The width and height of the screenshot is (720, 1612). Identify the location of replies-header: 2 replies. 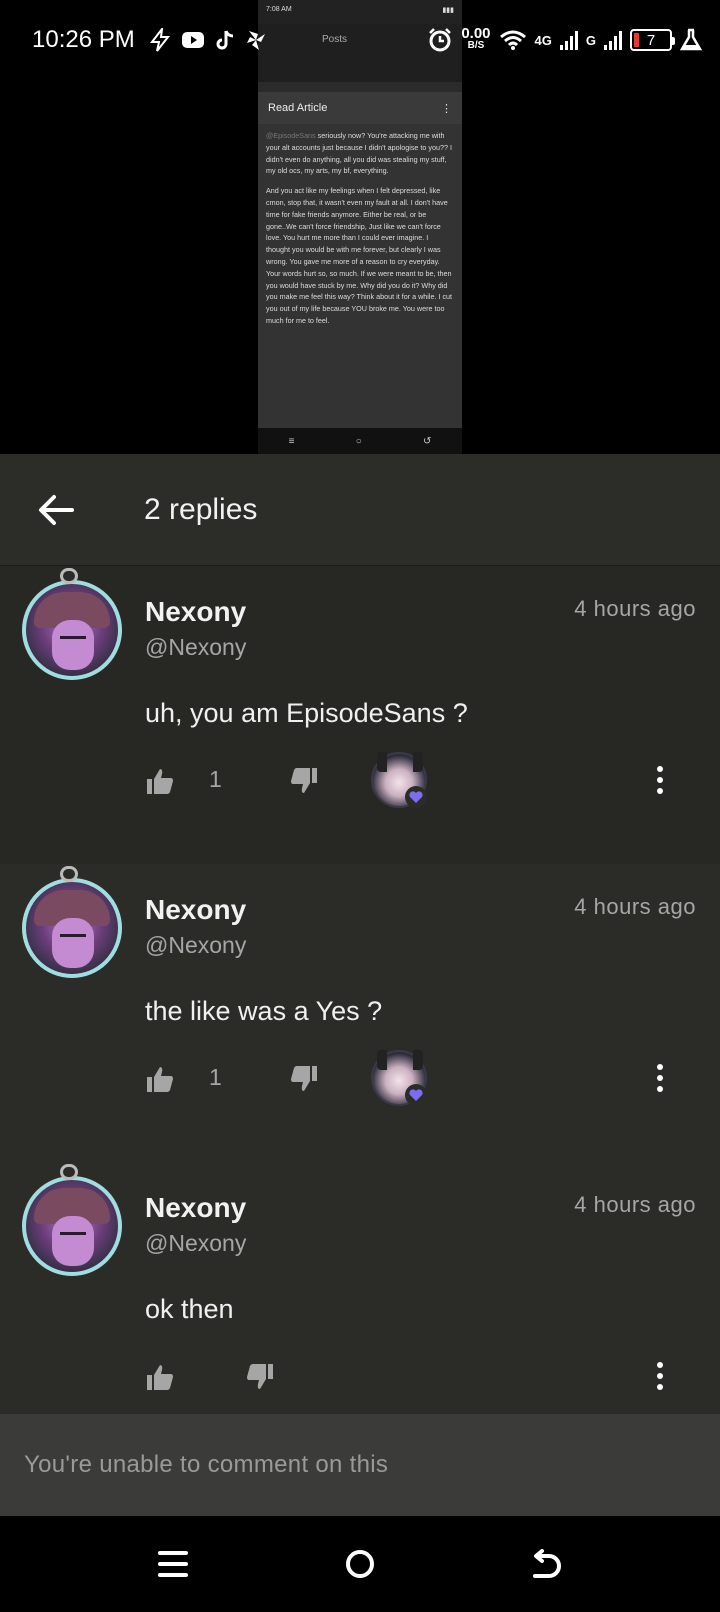
(360, 510).